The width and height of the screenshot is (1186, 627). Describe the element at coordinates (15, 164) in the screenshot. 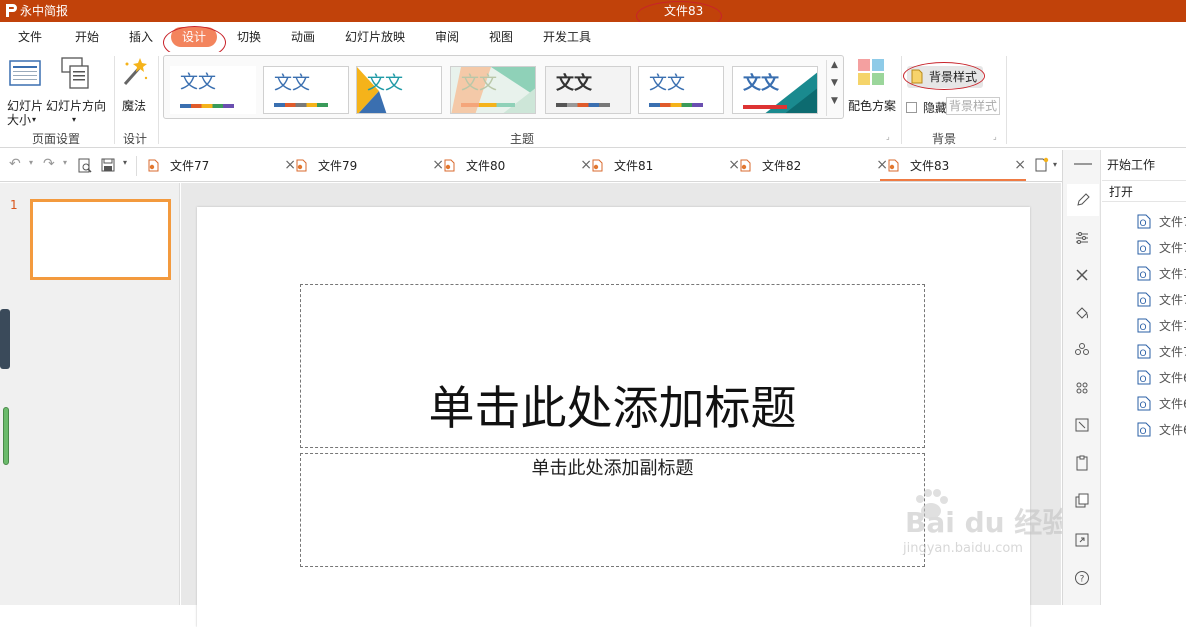

I see `undo-icon: ↶` at that location.